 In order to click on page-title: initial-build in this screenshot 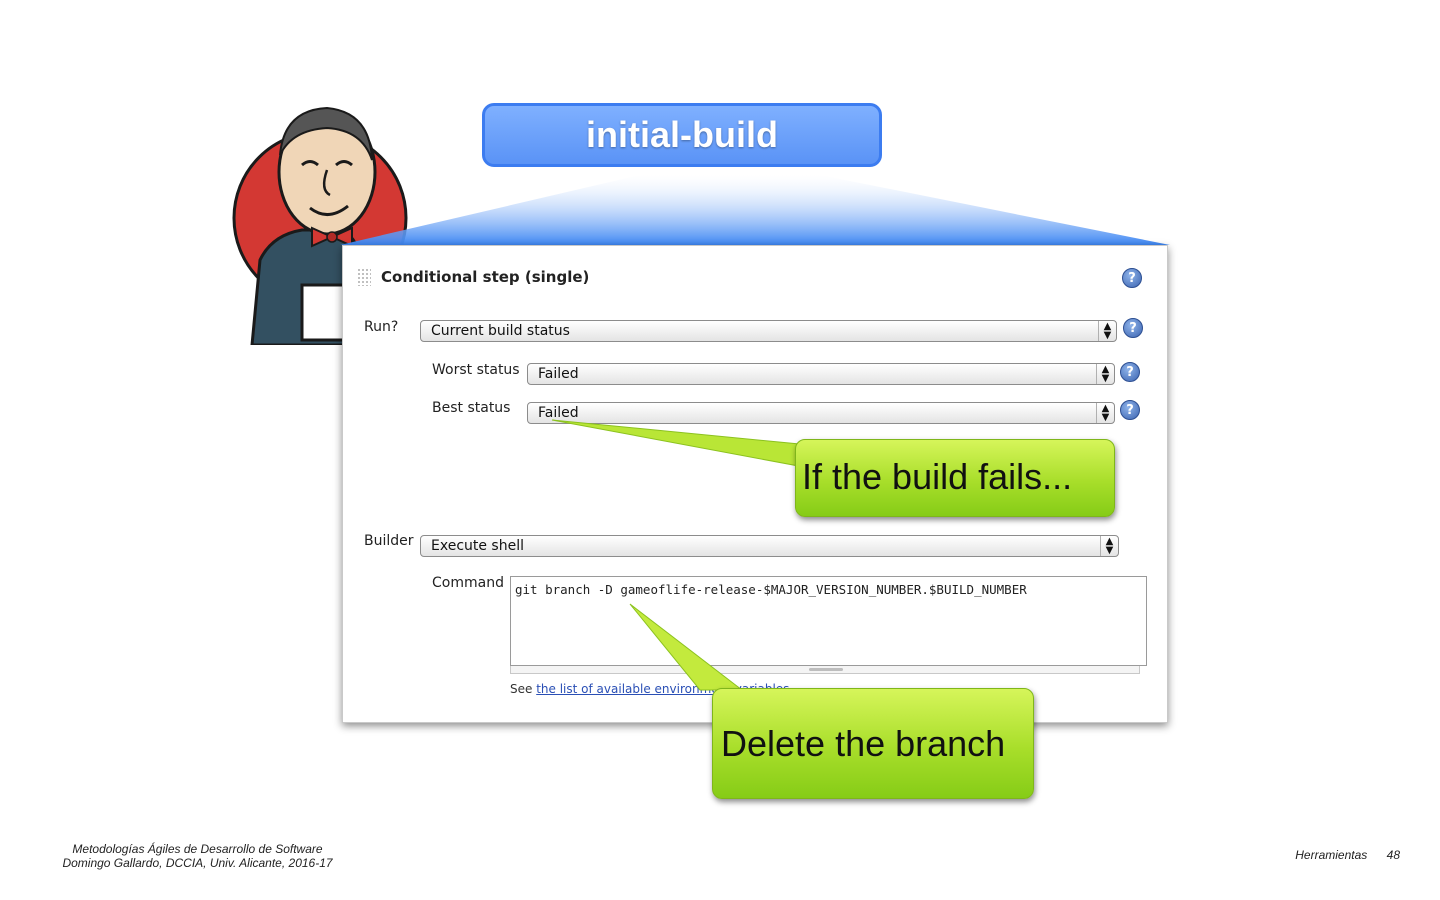, I will do `click(682, 135)`.